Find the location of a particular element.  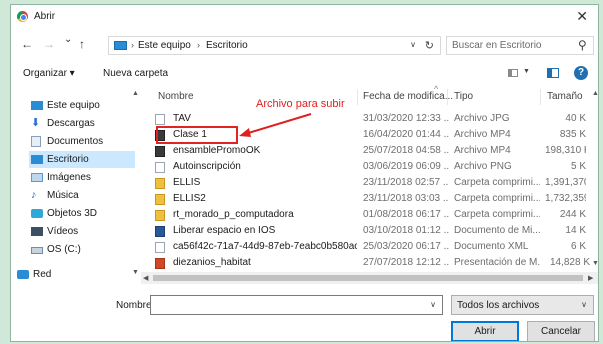

help-icon: ? is located at coordinates (581, 73).